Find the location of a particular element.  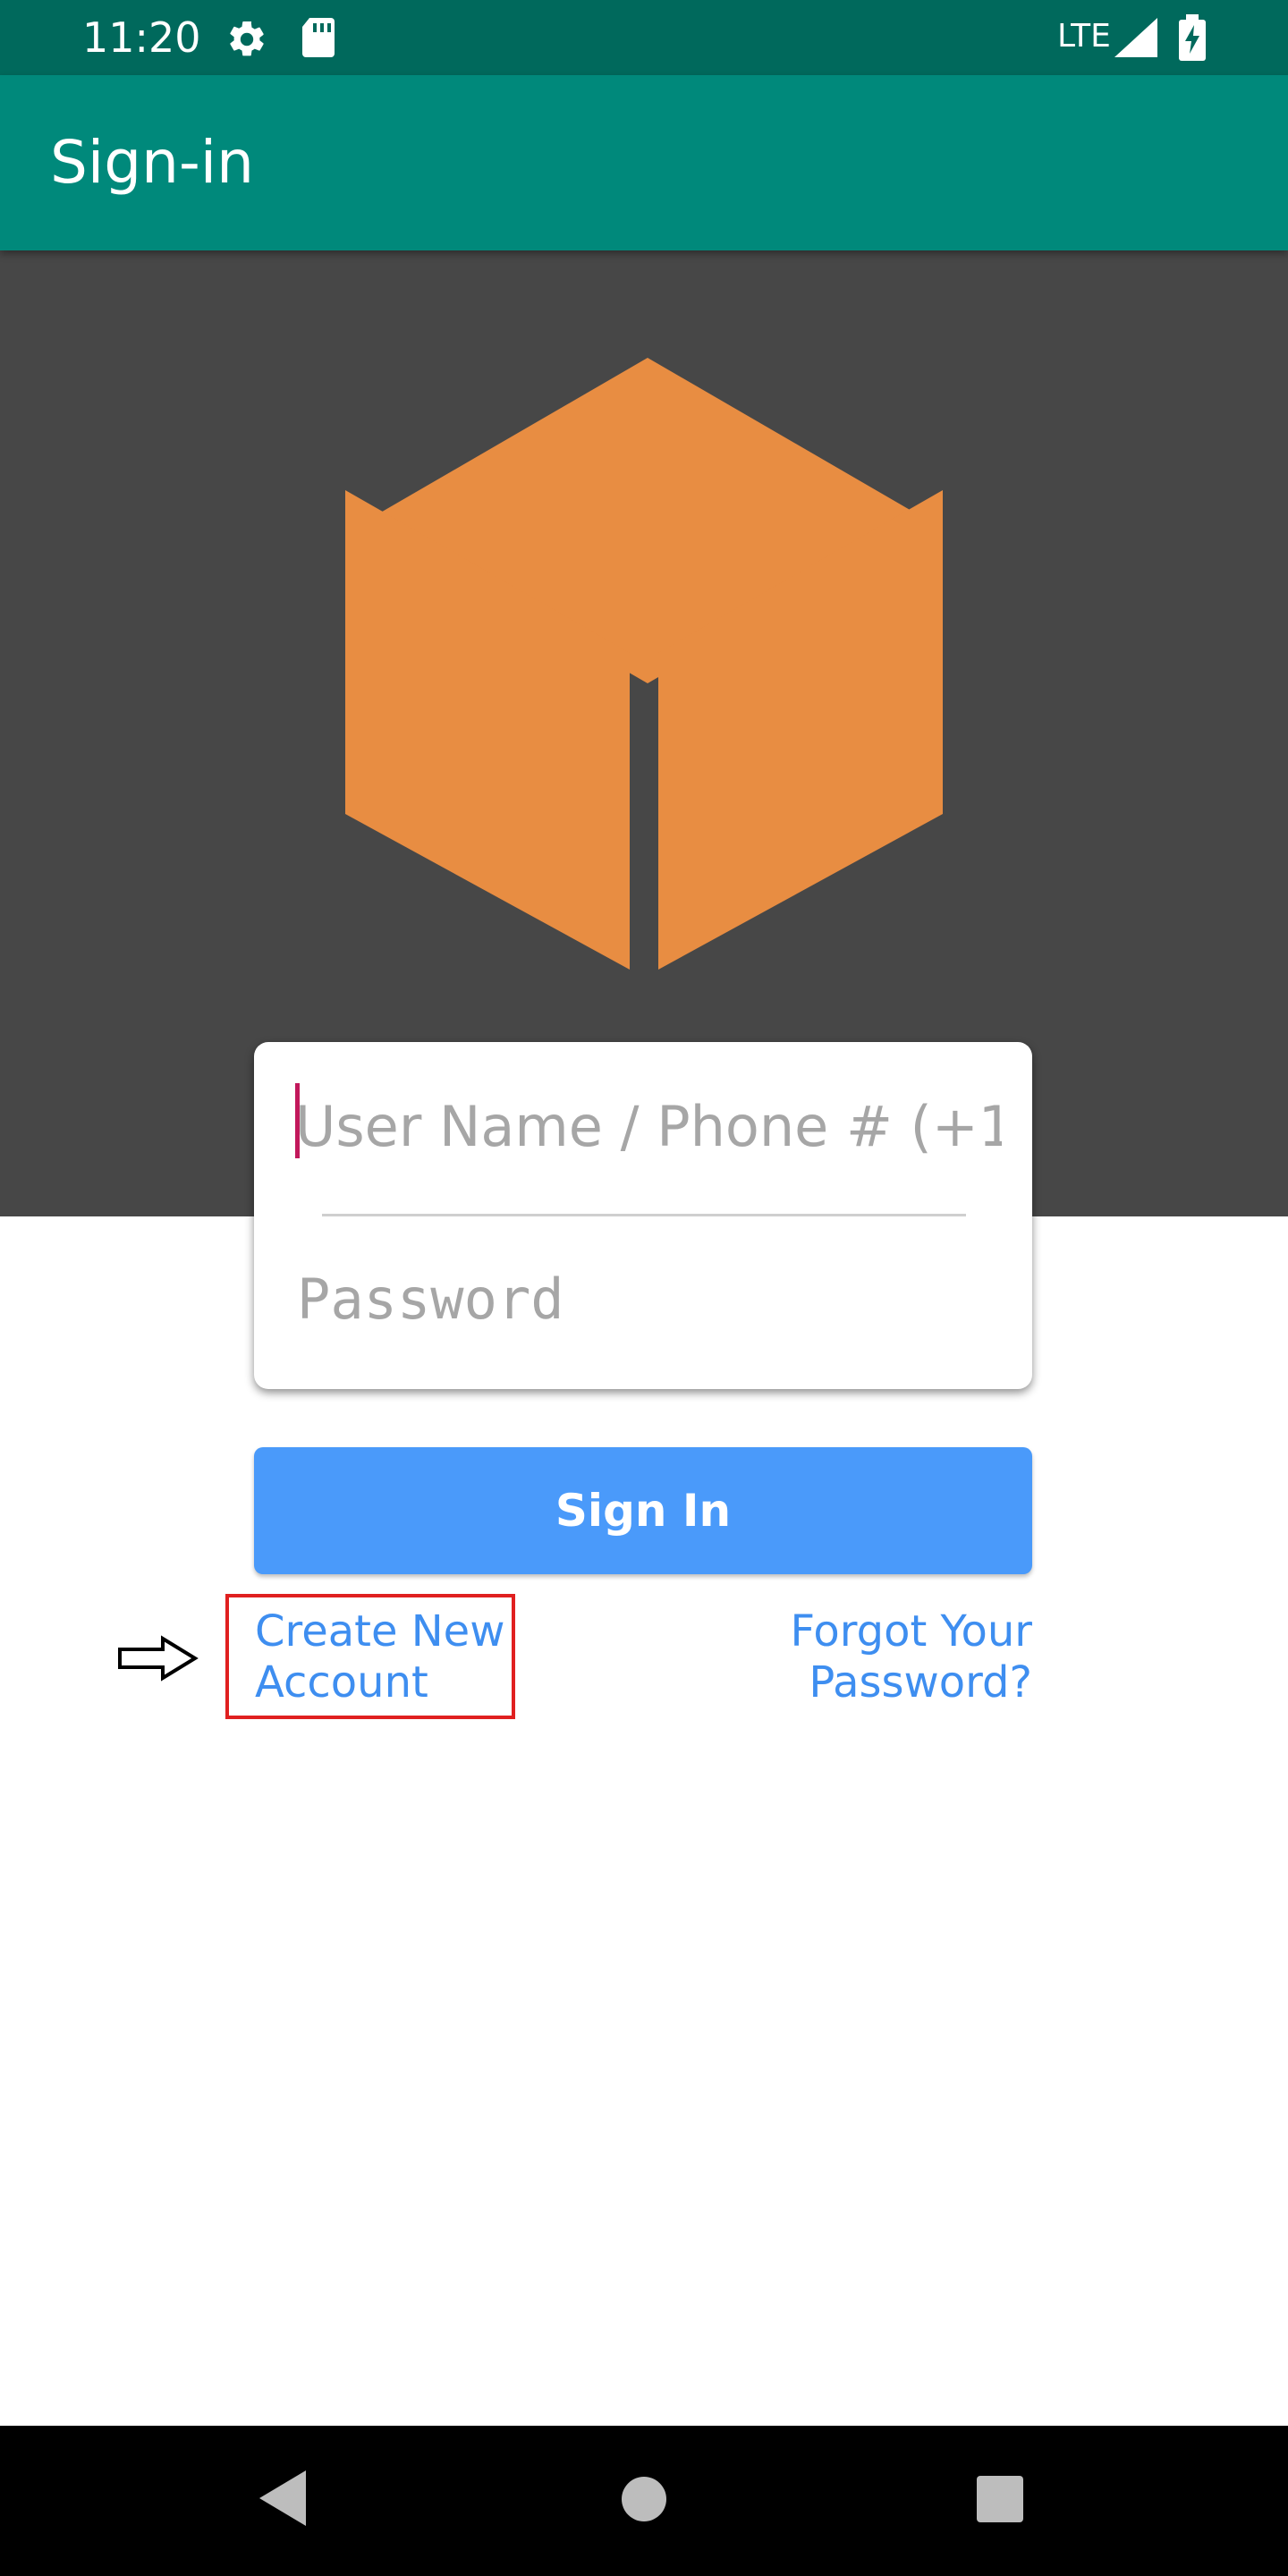

battery-charging-icon is located at coordinates (1192, 37).